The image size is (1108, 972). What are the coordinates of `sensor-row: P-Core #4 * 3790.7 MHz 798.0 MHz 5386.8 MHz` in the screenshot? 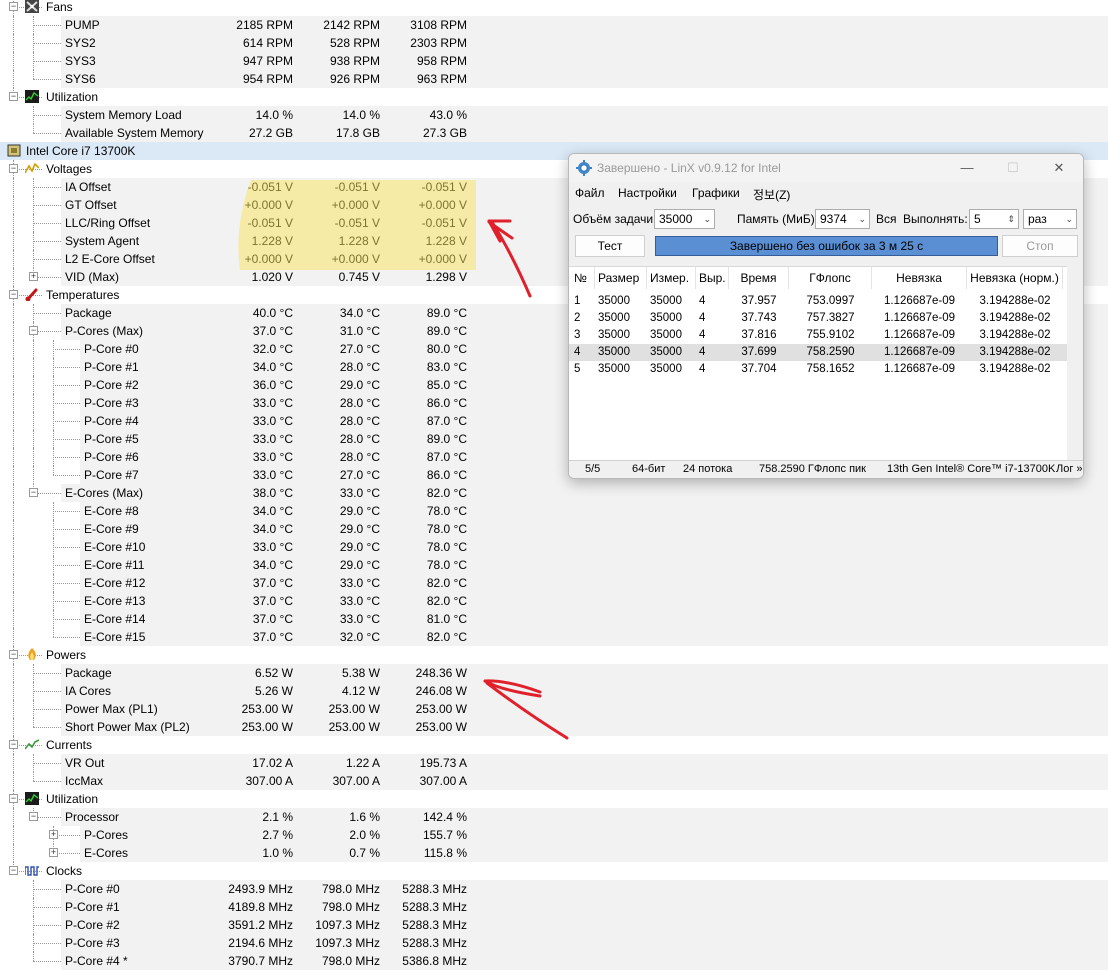 It's located at (554, 961).